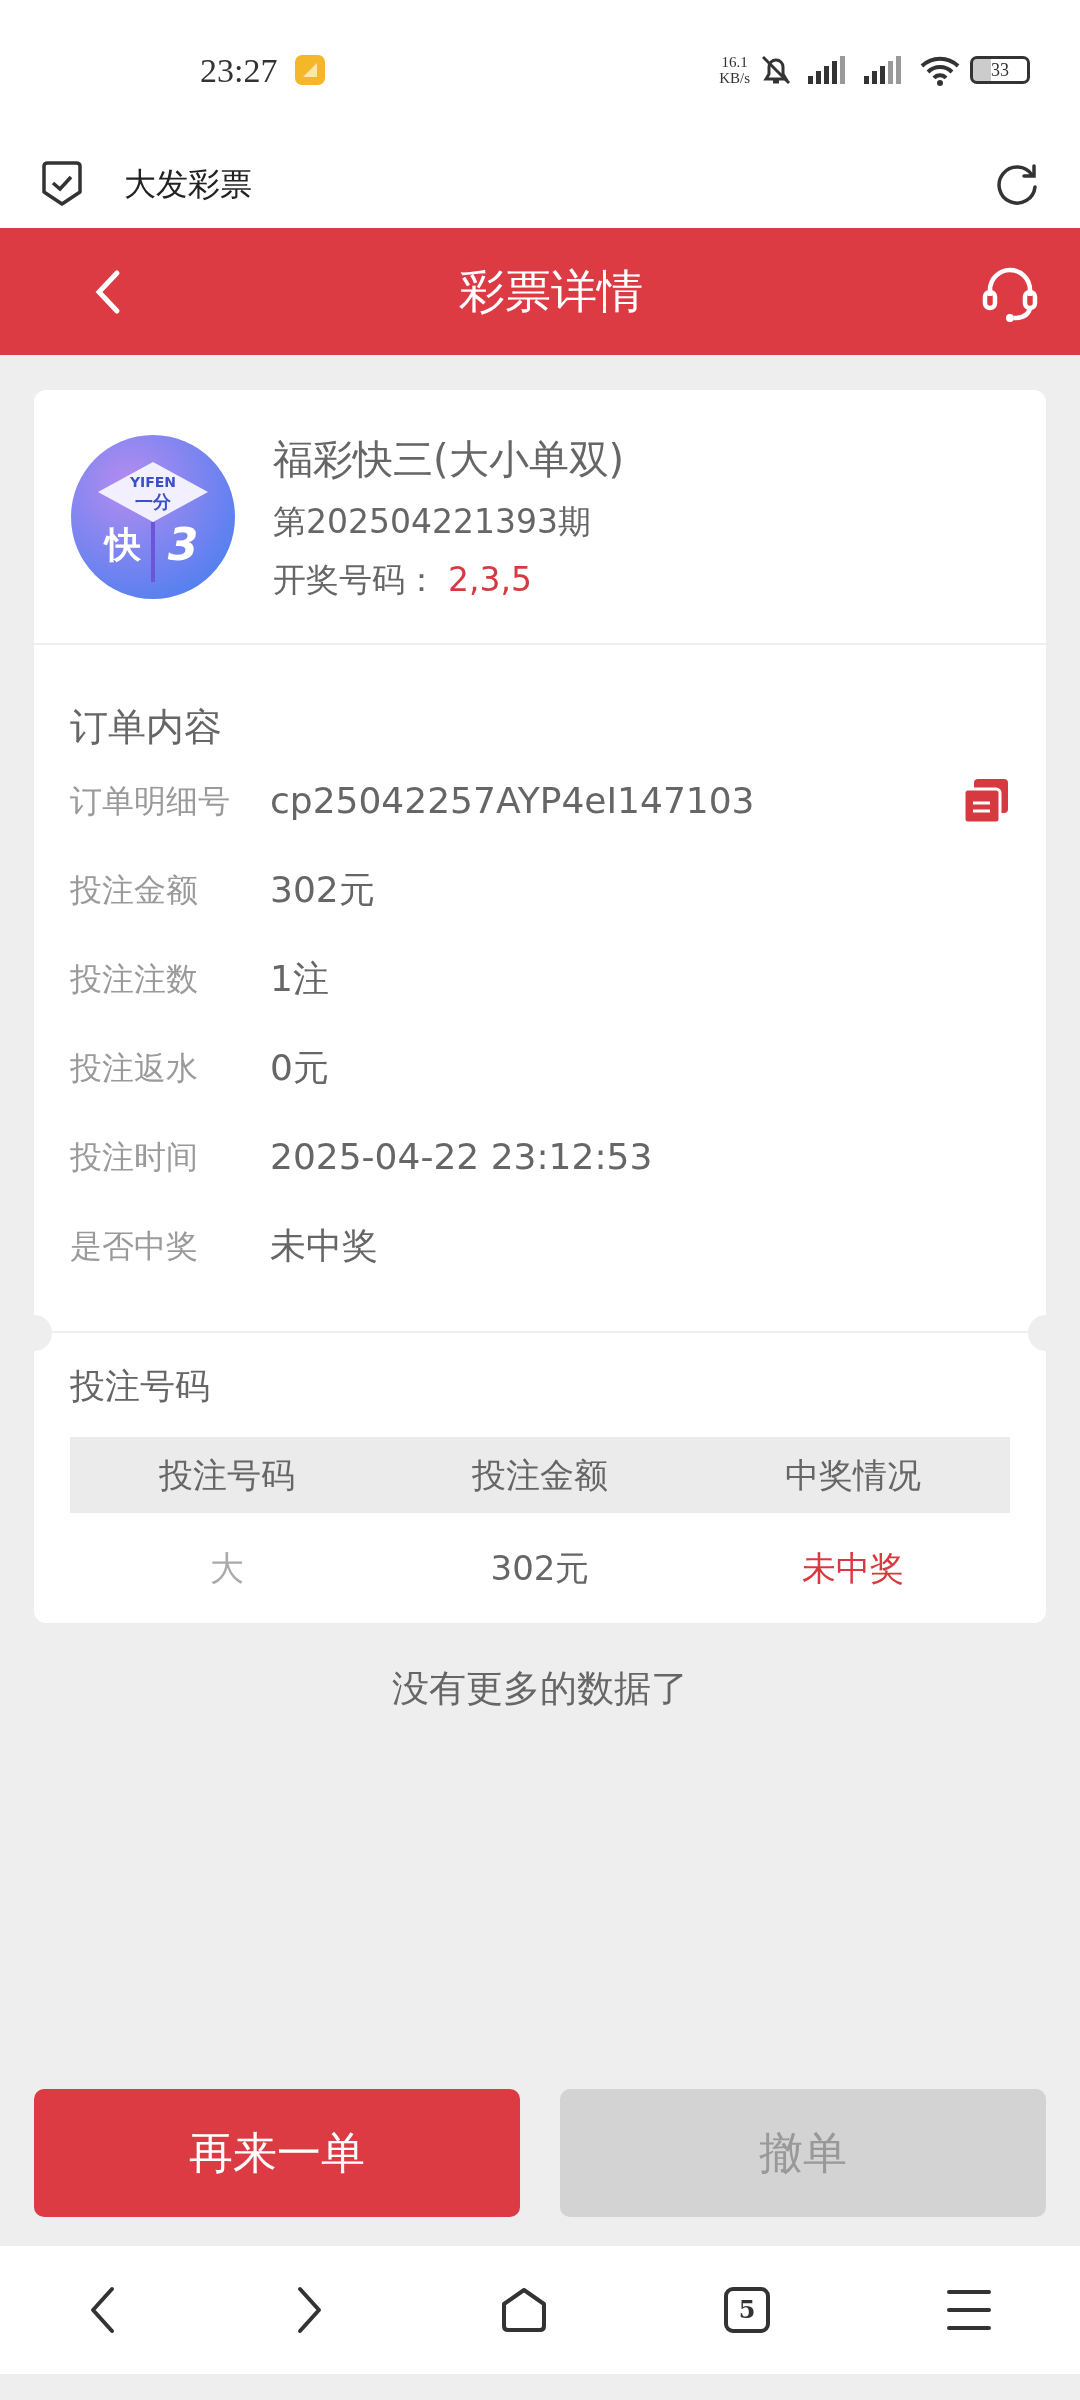  I want to click on lottery-name: 福彩快三(大小单双), so click(449, 459).